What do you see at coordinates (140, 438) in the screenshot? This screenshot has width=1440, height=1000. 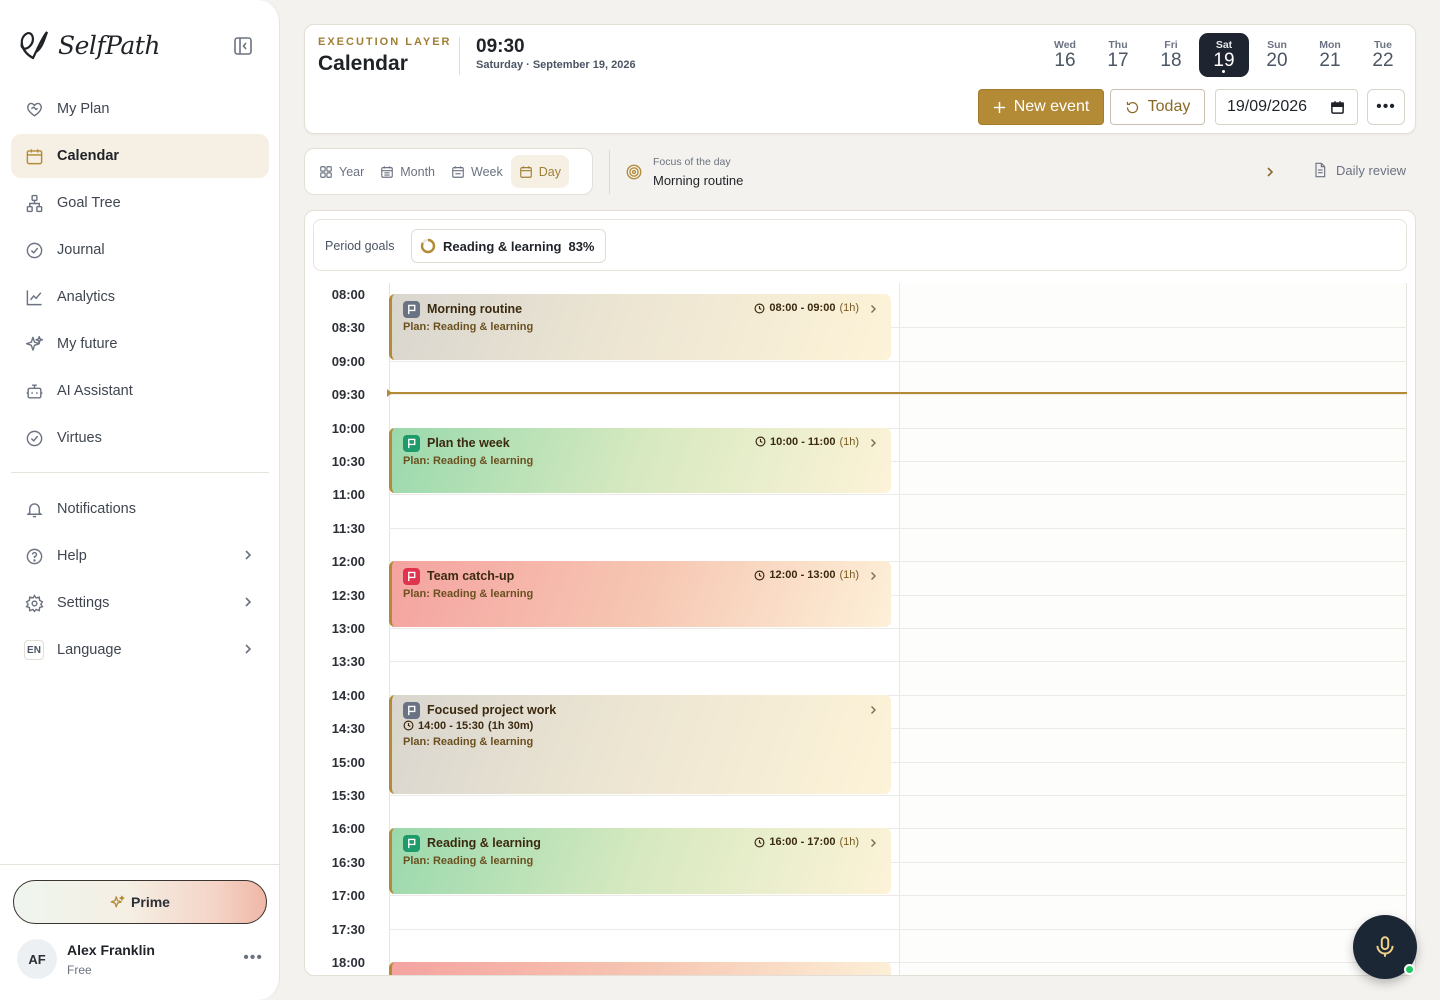 I see `sidebar-item-virtues: Virtues` at bounding box center [140, 438].